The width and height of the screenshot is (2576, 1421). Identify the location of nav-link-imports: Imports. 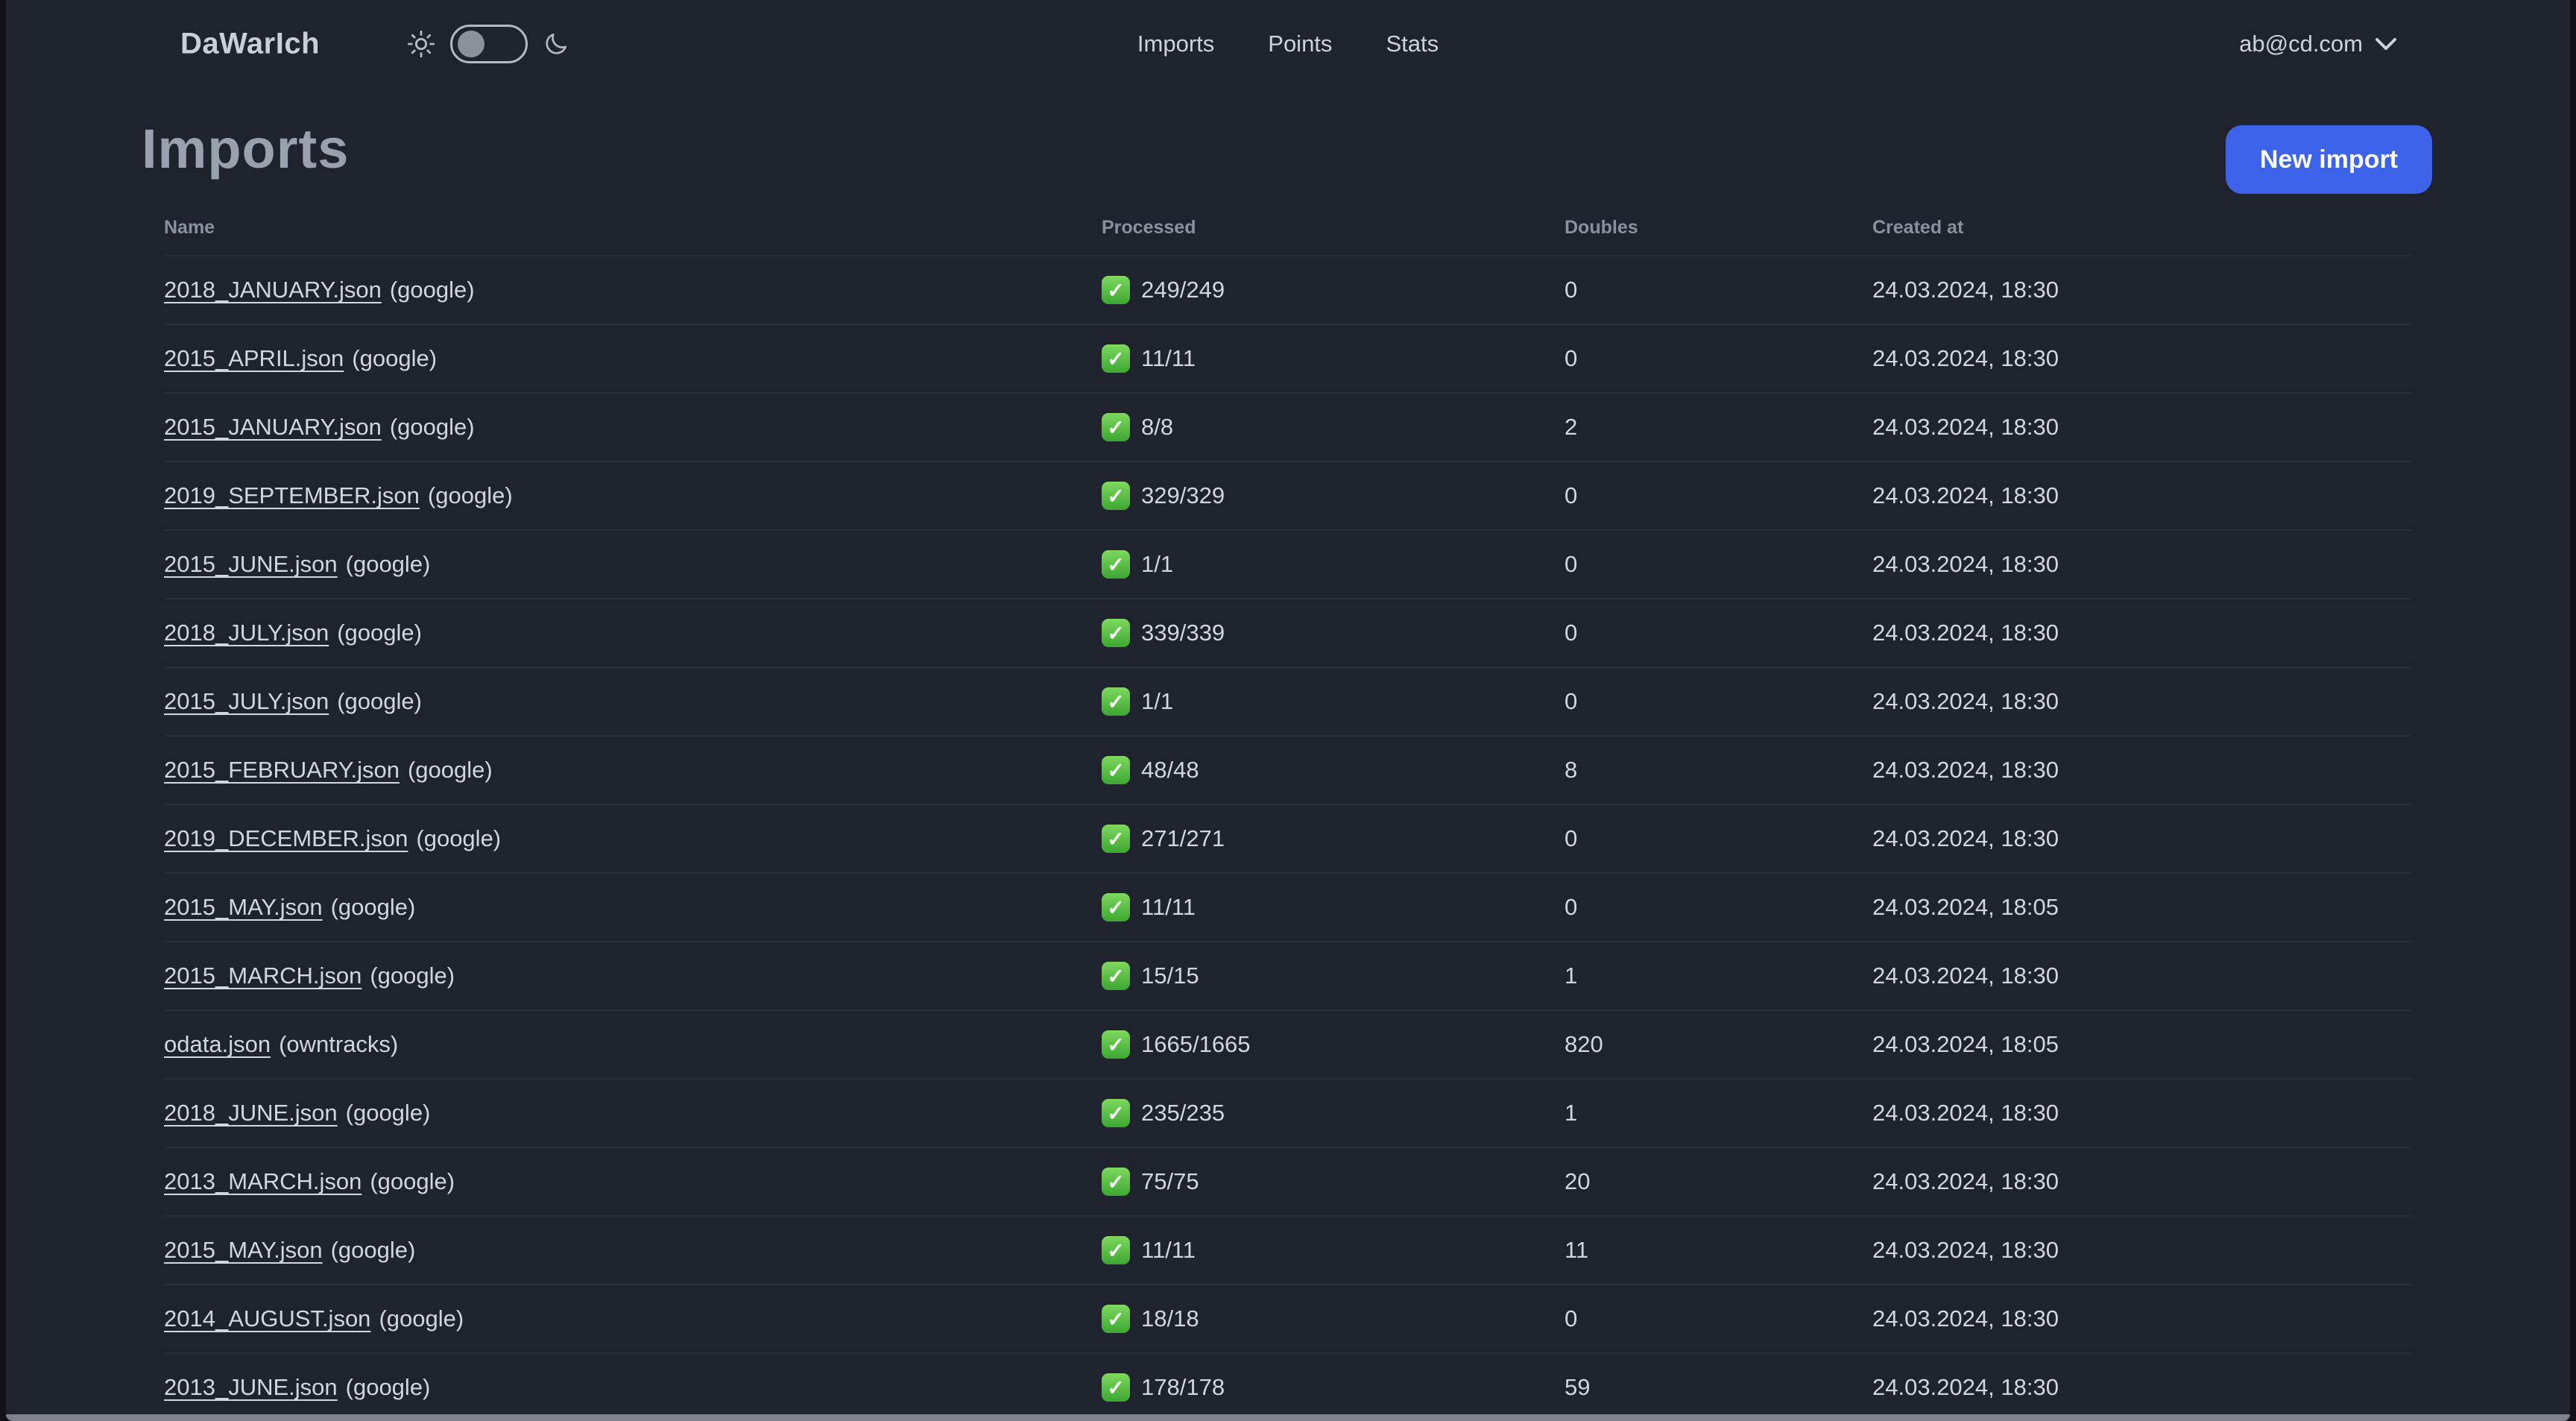
(1175, 44).